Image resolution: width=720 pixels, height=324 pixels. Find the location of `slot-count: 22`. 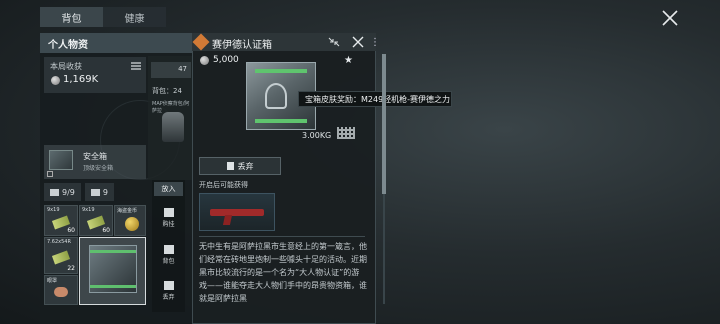

slot-count: 22 is located at coordinates (71, 268).